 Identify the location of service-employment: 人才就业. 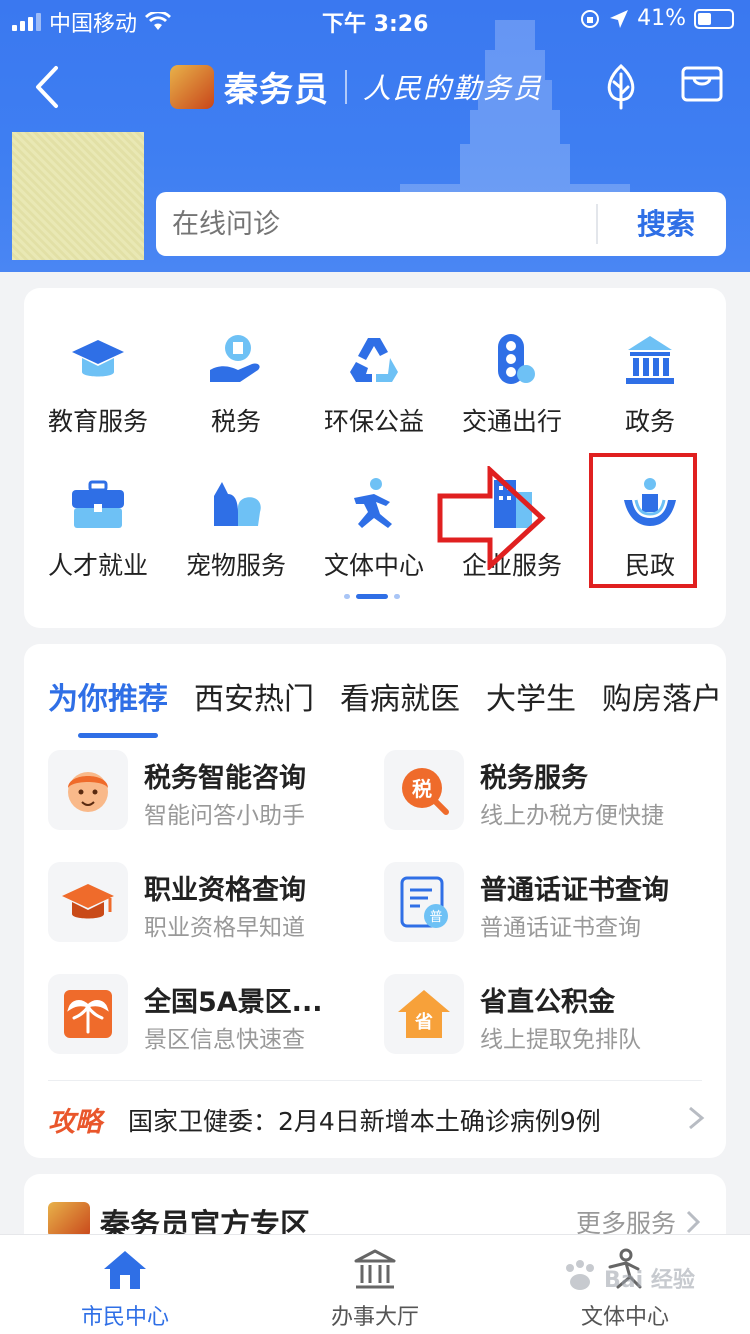
(98, 536).